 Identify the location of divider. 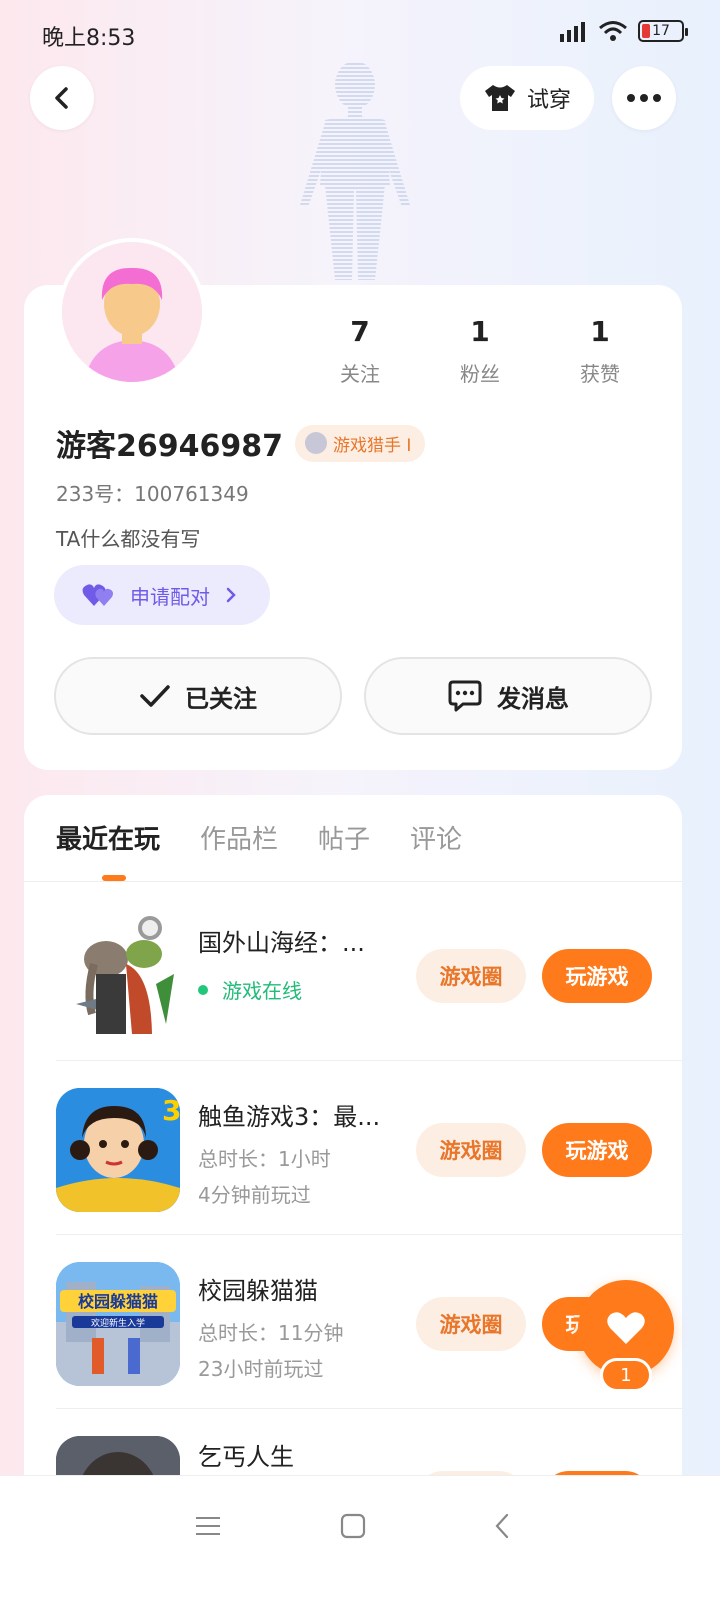
(353, 881).